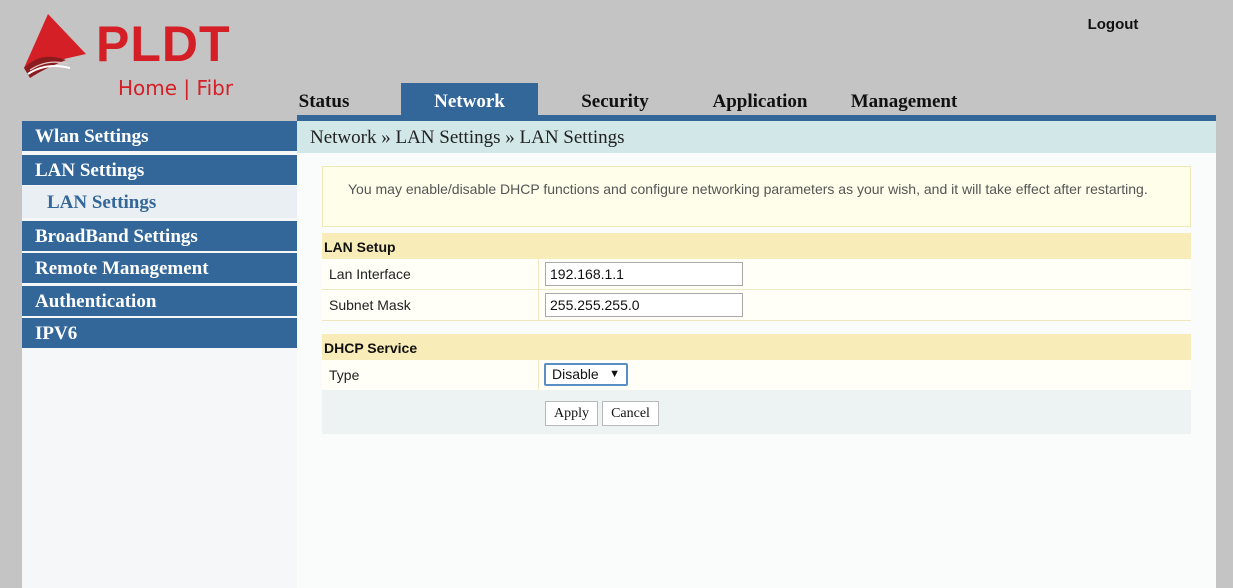 This screenshot has height=588, width=1233. Describe the element at coordinates (630, 413) in the screenshot. I see `cancel-button: Cancel` at that location.